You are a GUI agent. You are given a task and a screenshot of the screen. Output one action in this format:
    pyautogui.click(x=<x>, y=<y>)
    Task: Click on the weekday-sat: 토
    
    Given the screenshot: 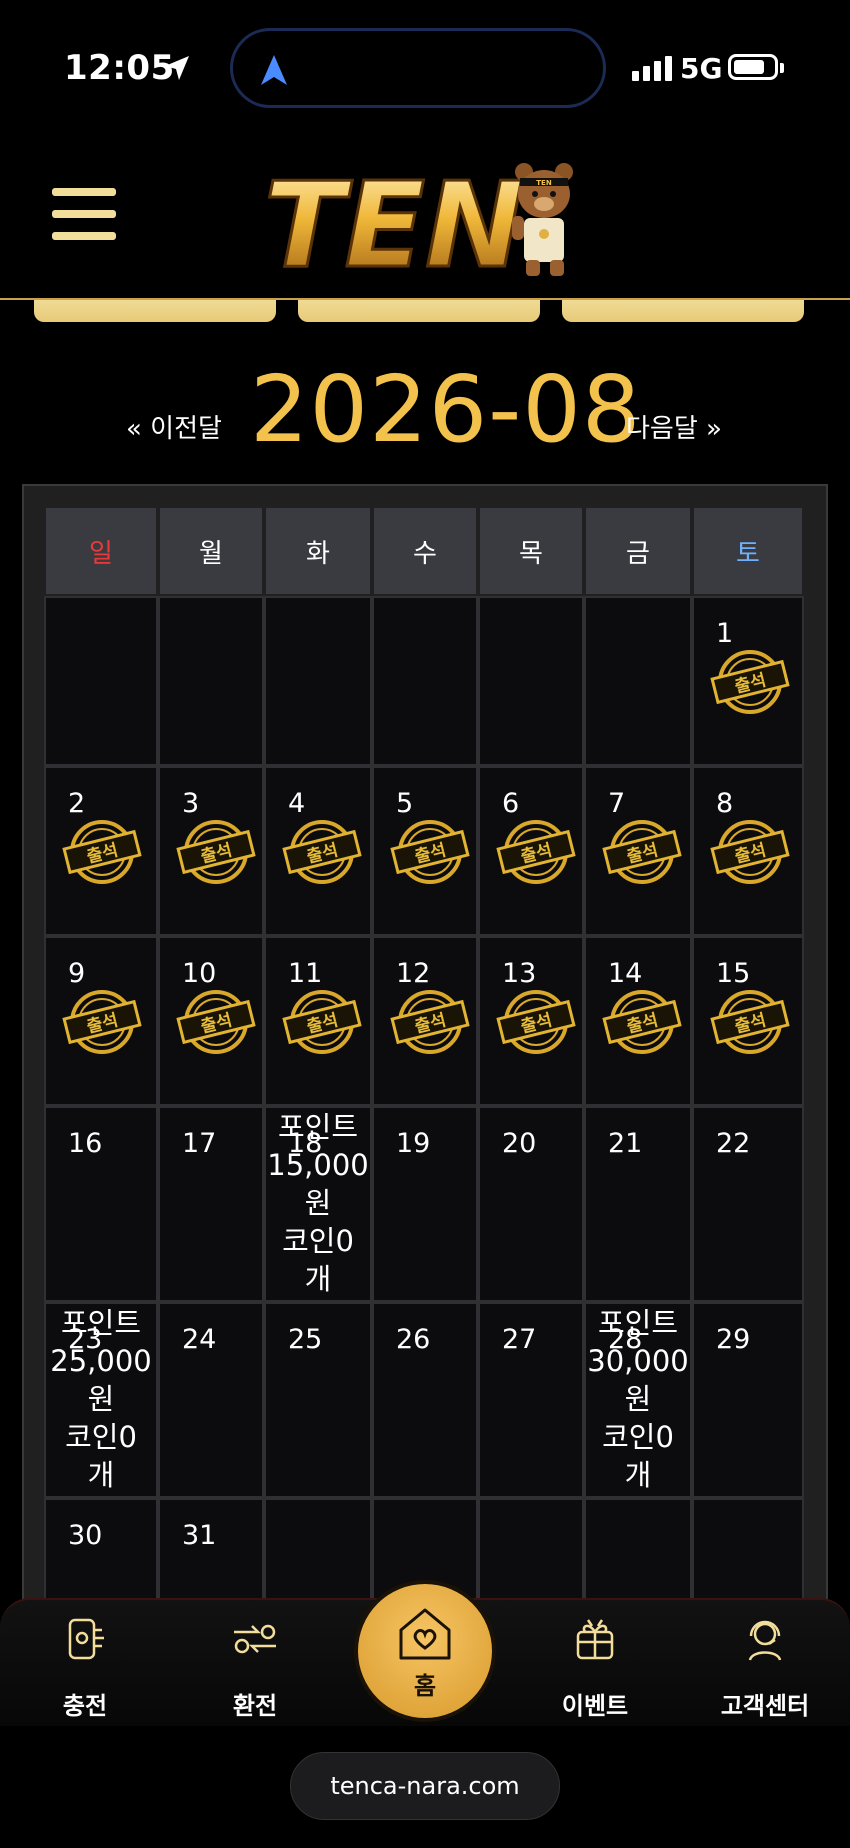 What is the action you would take?
    pyautogui.click(x=748, y=551)
    